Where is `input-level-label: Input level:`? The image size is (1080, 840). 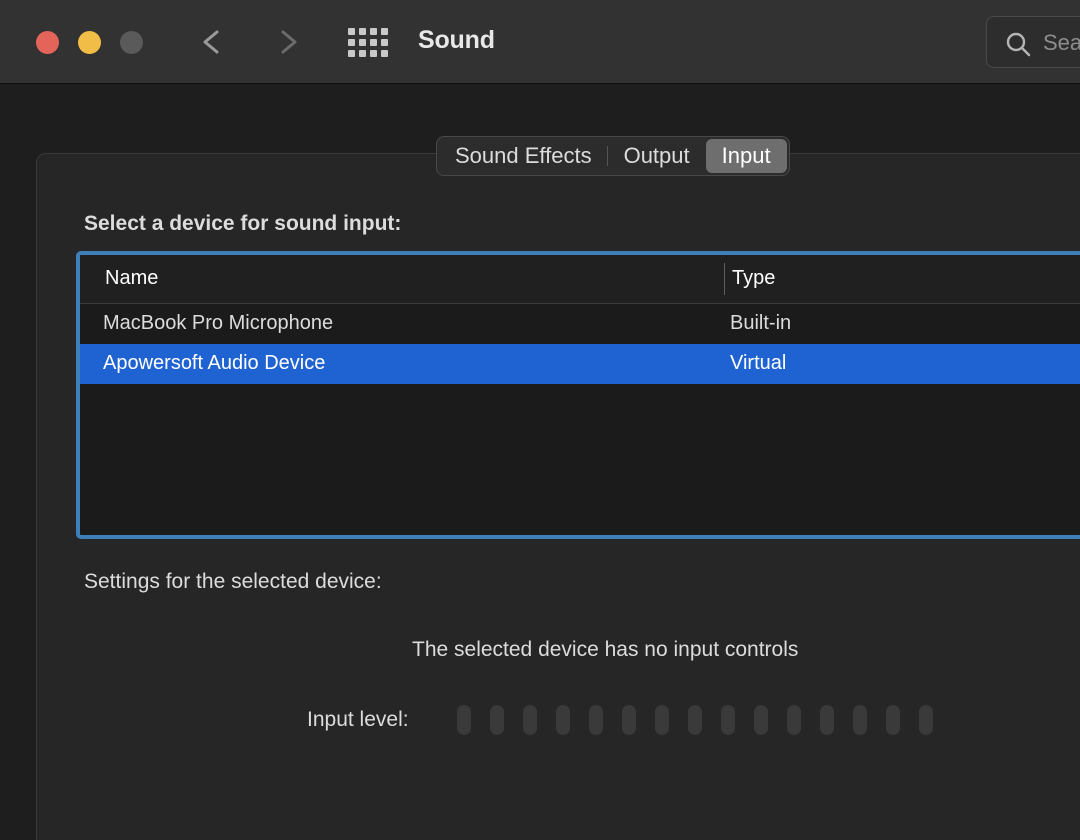
input-level-label: Input level: is located at coordinates (358, 719).